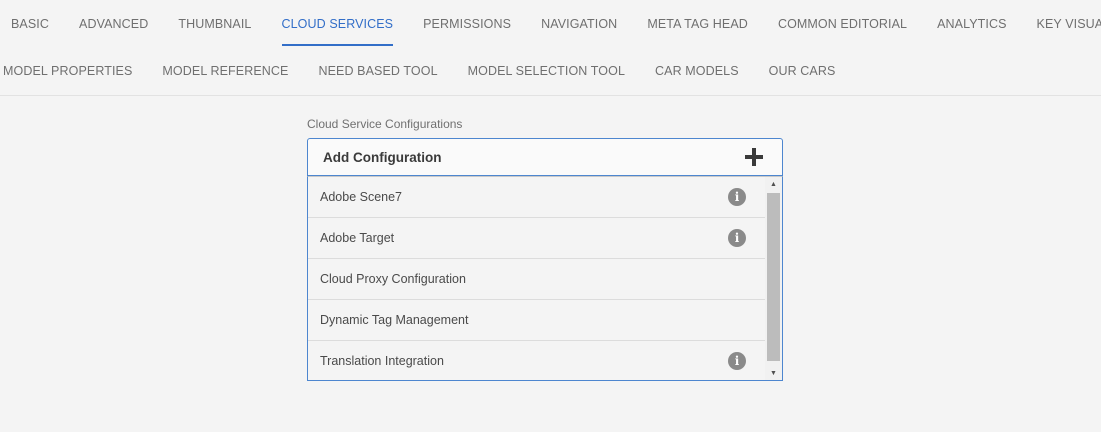 This screenshot has height=432, width=1101. I want to click on tab-our-cars: OUR CARS, so click(802, 71).